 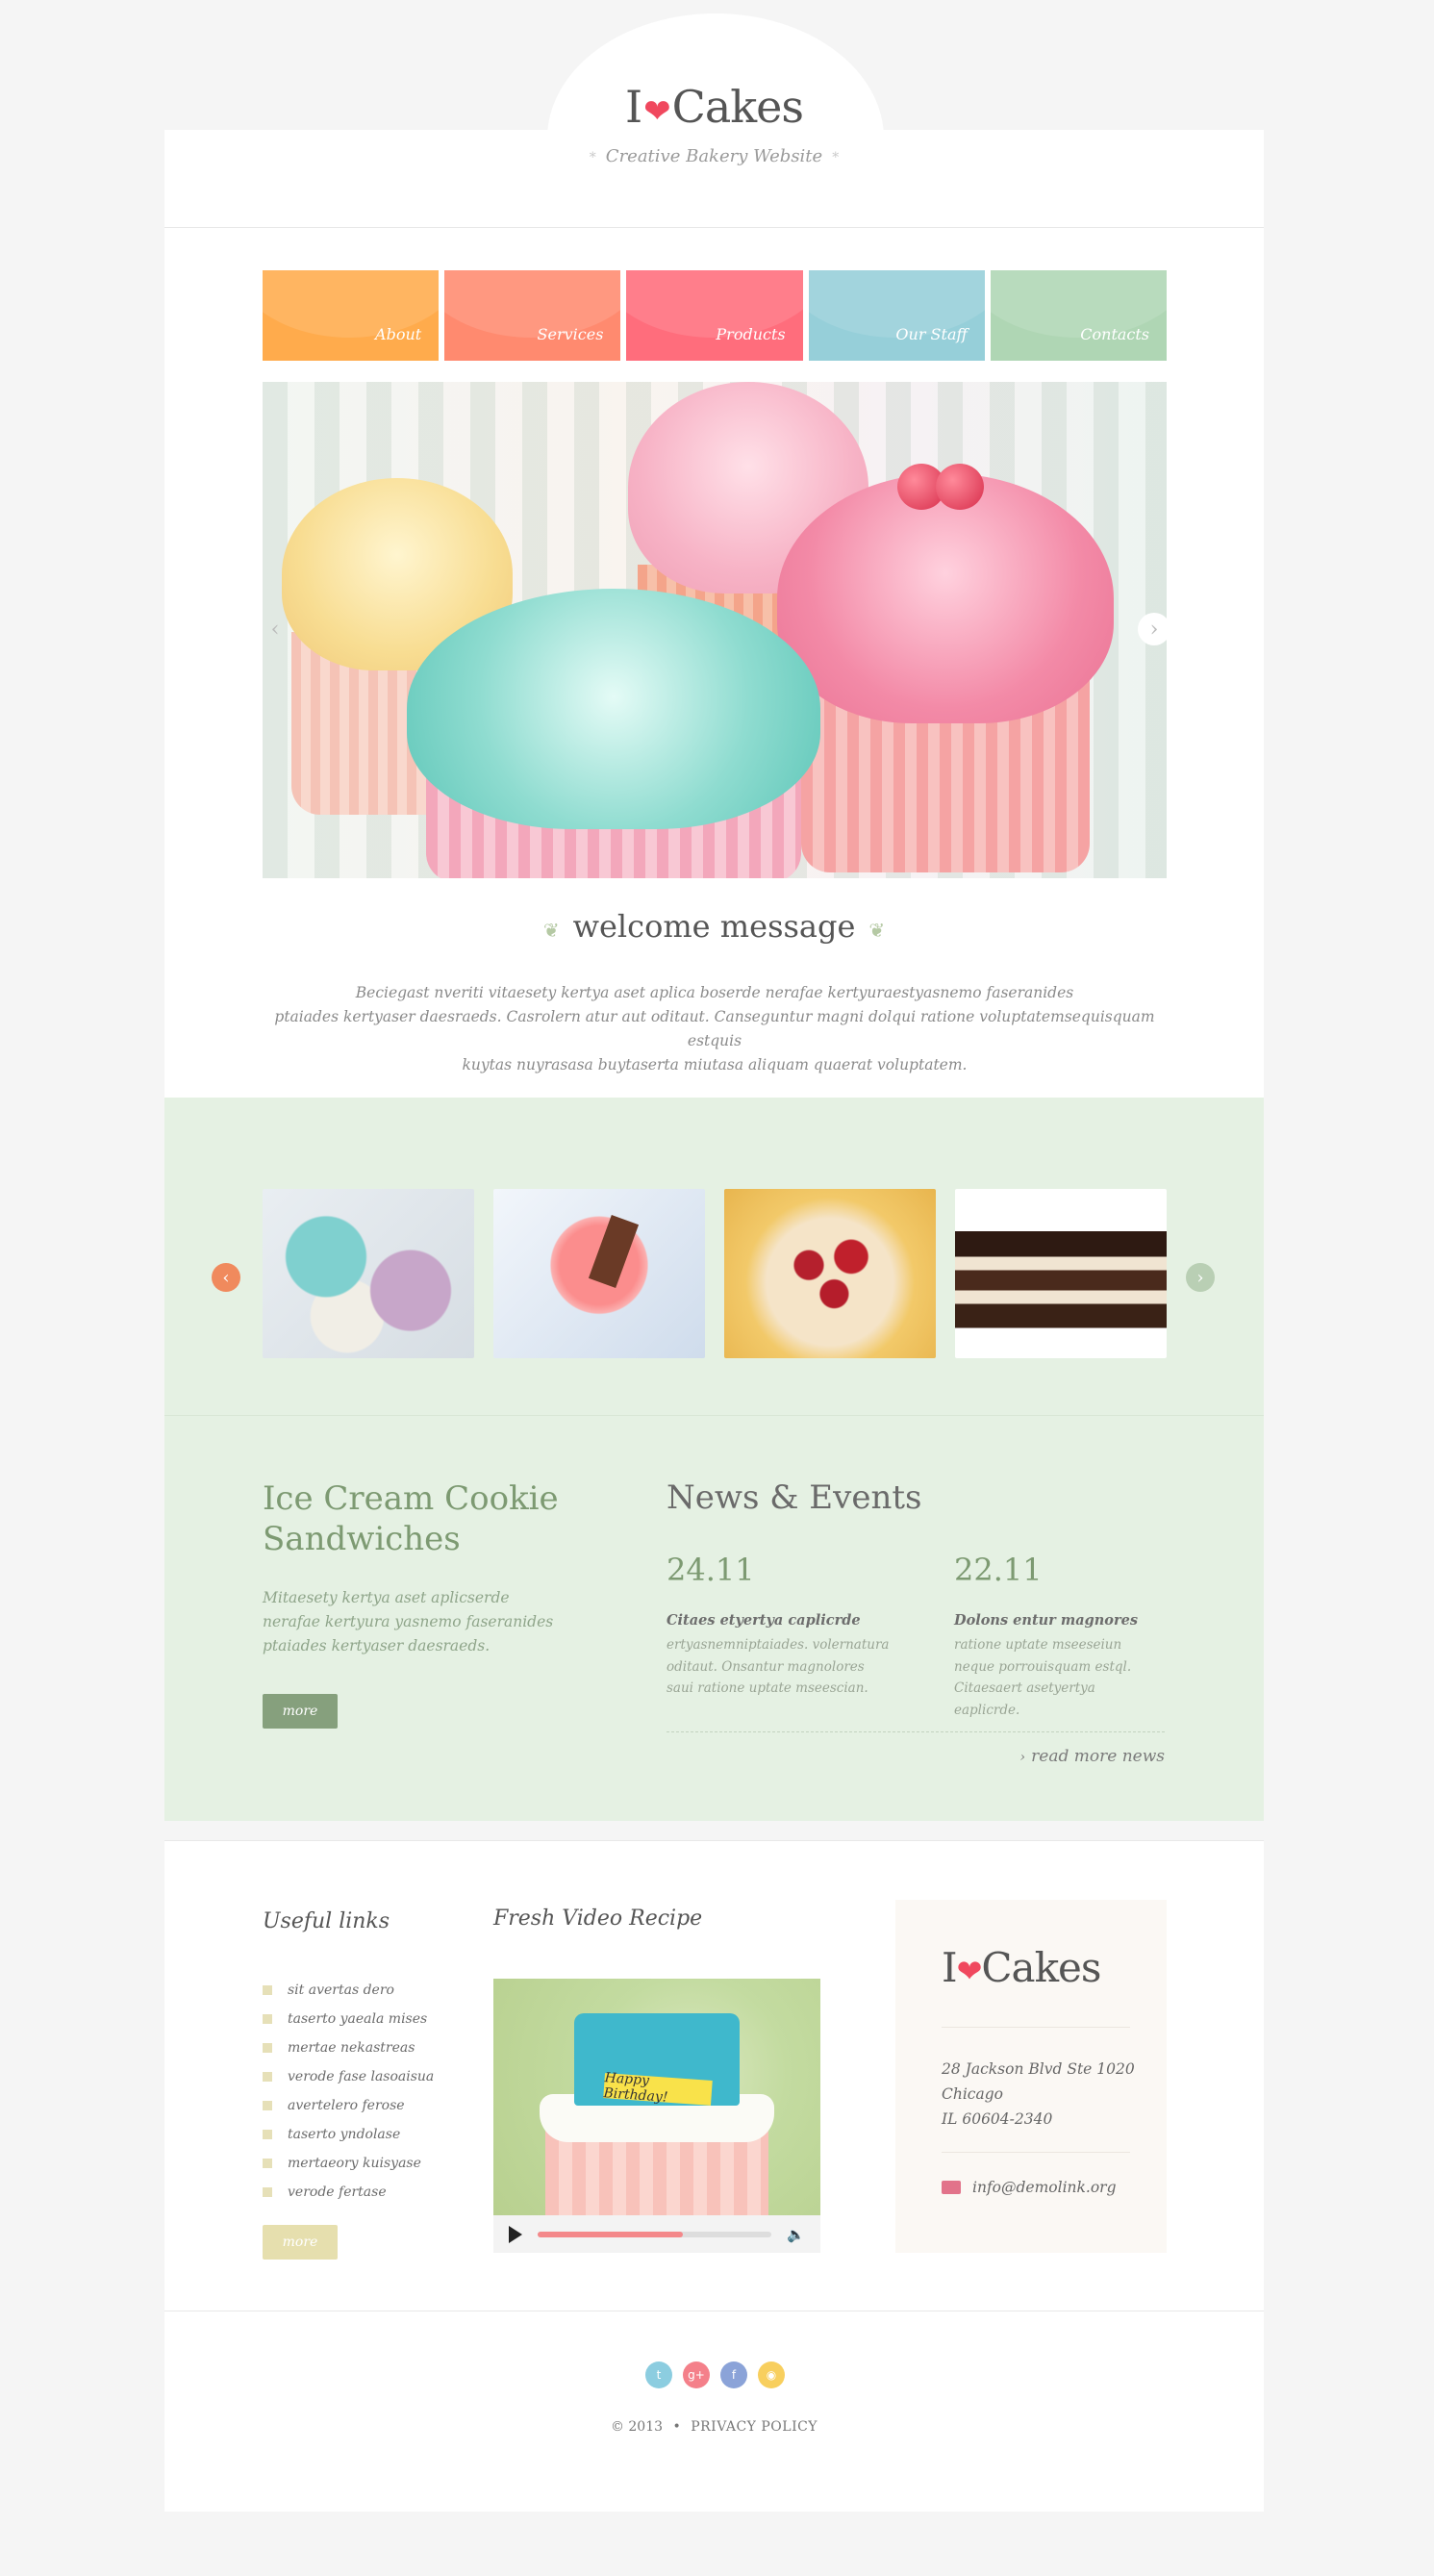 I want to click on tagline-text: Creative Bakery Website, so click(x=714, y=156).